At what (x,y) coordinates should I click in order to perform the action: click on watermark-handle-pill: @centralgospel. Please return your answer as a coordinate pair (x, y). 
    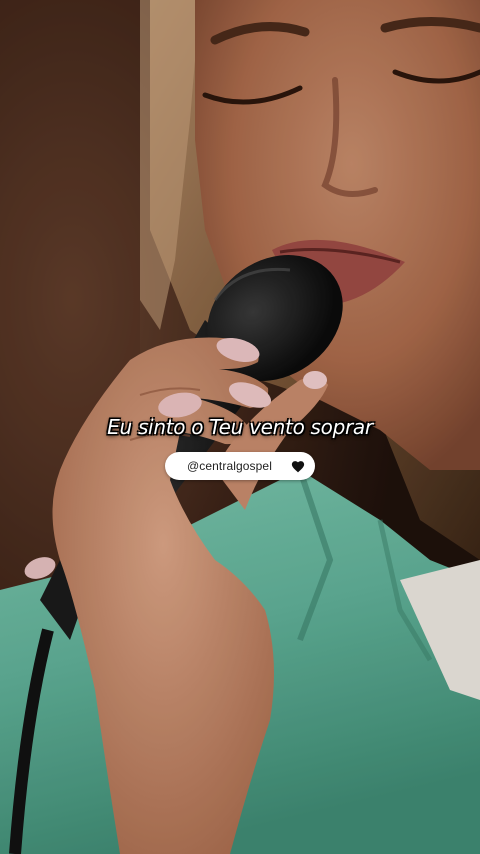
    Looking at the image, I should click on (240, 466).